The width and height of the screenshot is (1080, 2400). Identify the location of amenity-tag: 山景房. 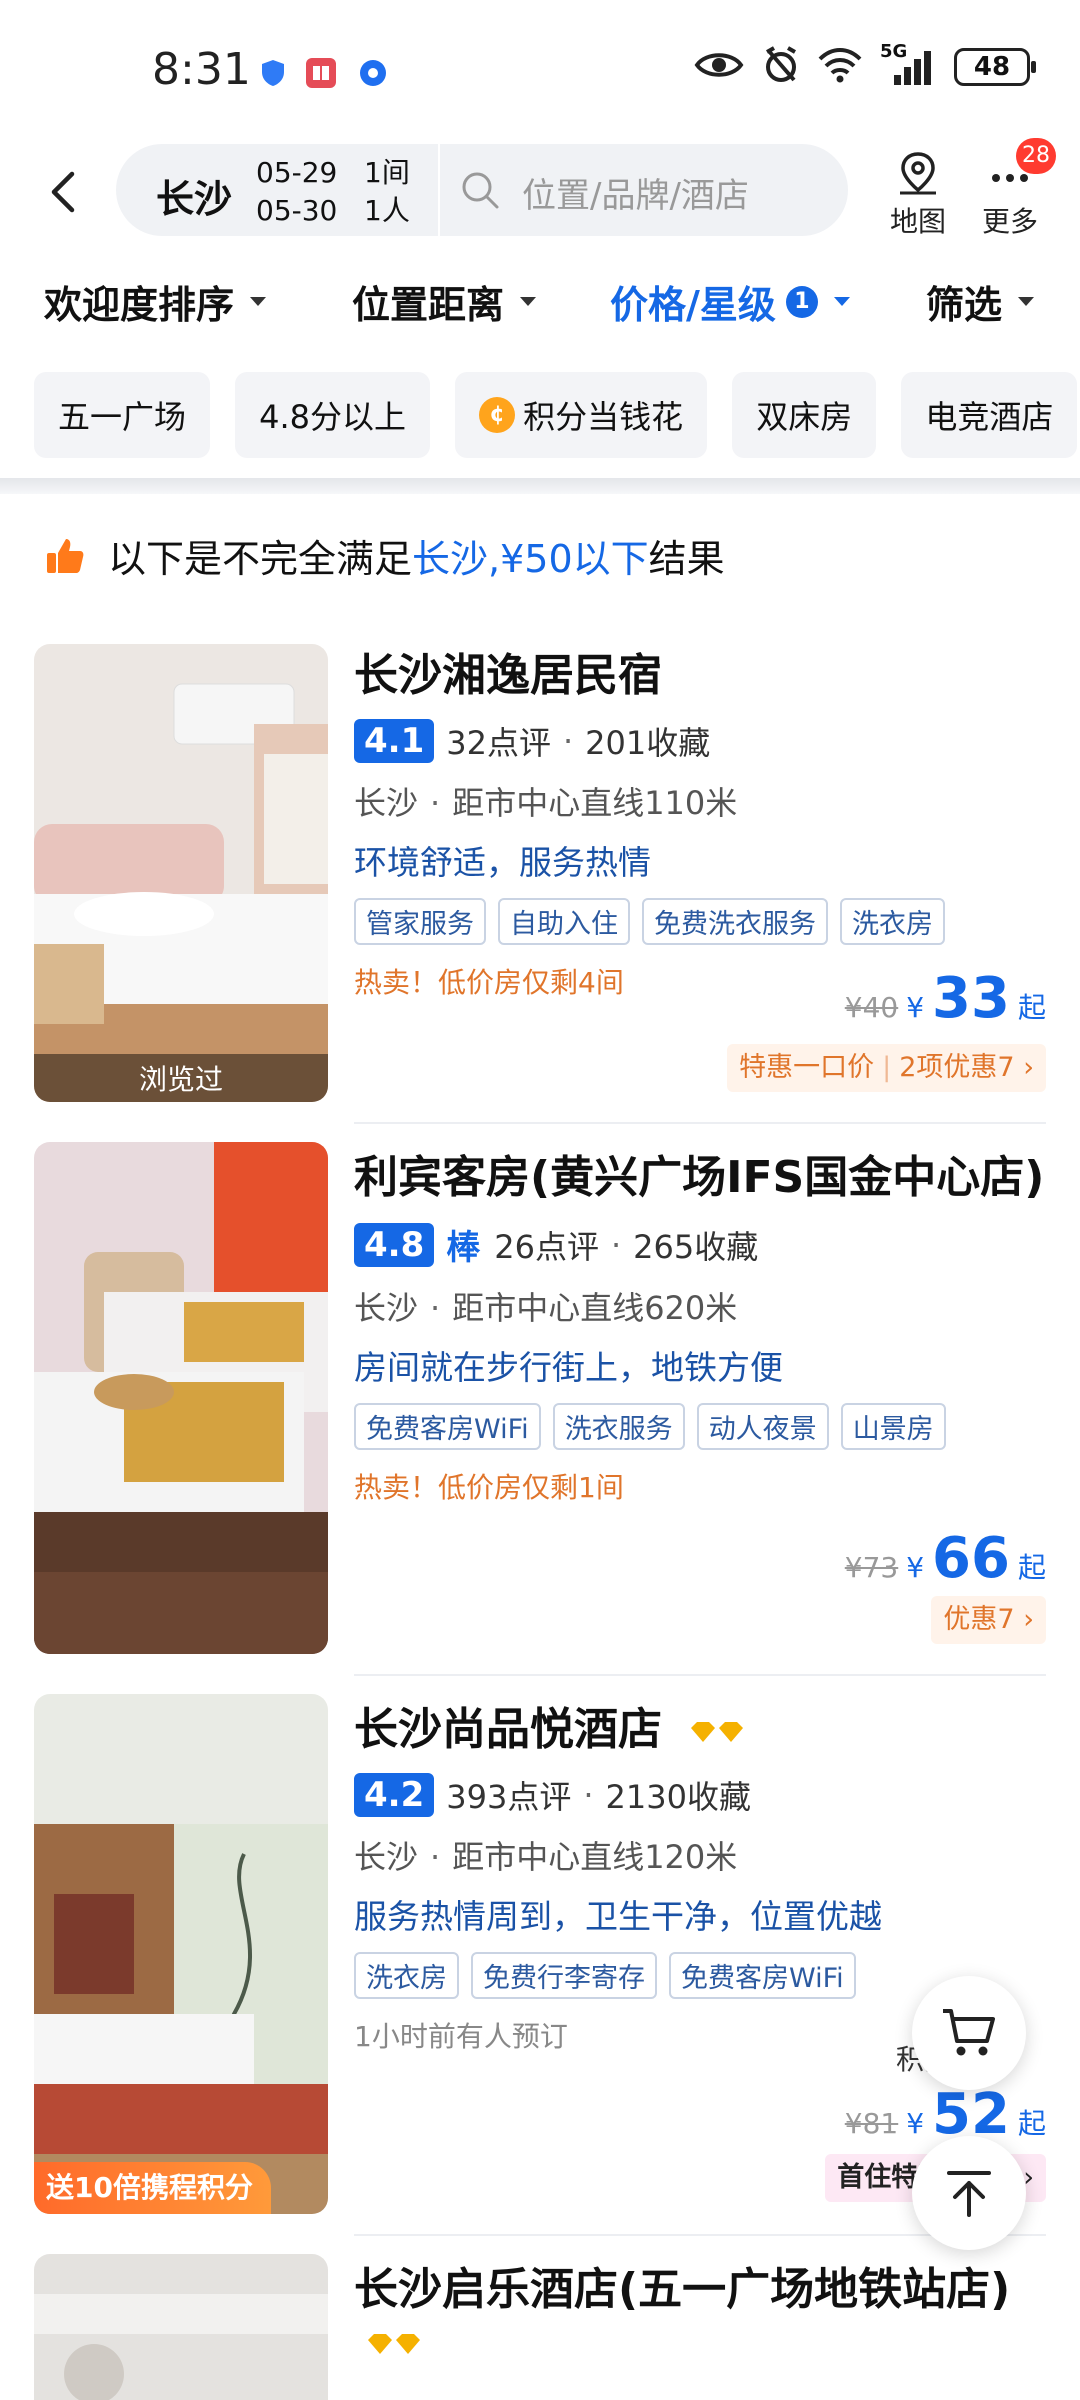
(893, 1426).